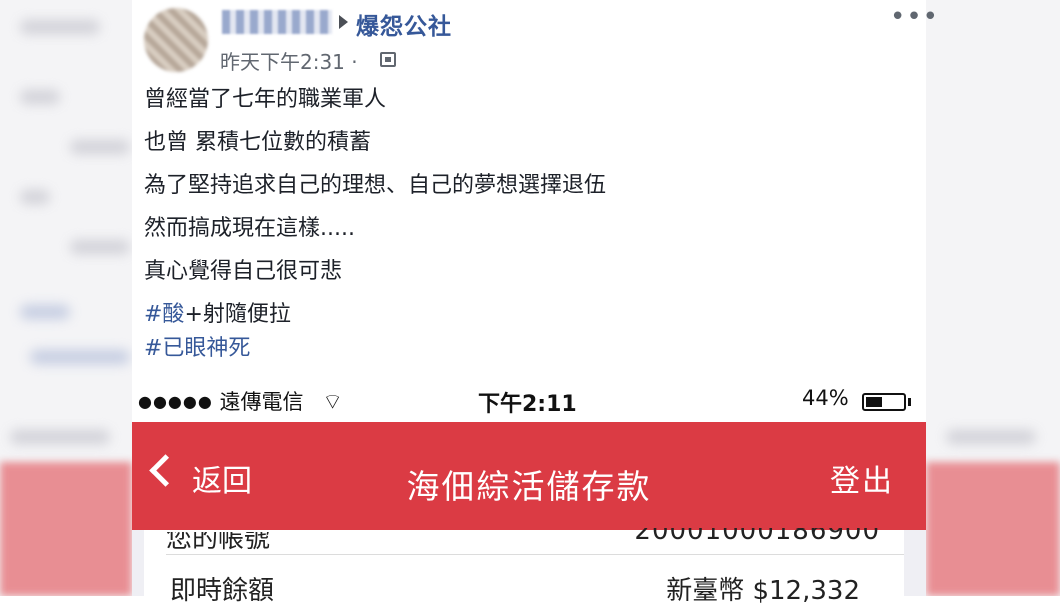  I want to click on logout-button: 登出, so click(862, 478).